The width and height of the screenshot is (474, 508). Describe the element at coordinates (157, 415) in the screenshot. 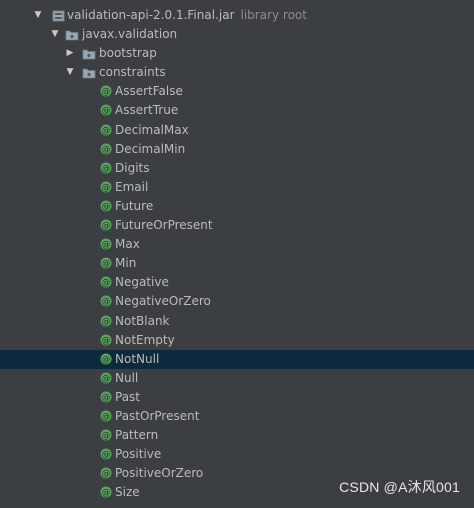

I see `annotation-label: PastOrPresent` at that location.